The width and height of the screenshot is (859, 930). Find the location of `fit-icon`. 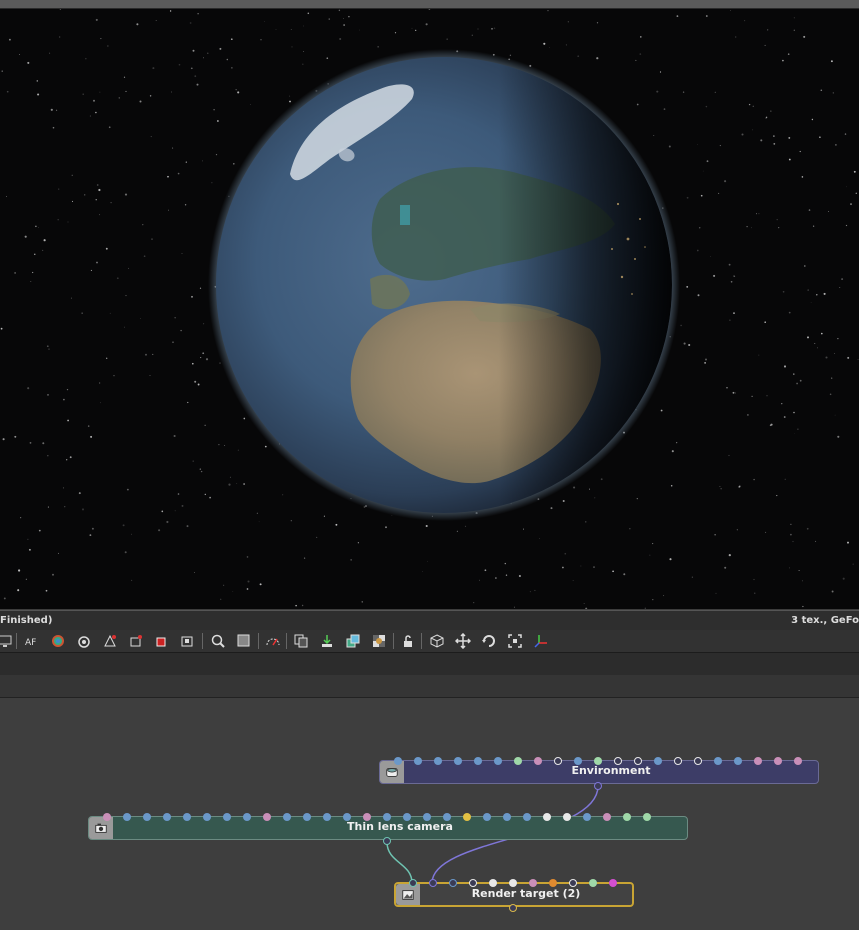

fit-icon is located at coordinates (515, 641).